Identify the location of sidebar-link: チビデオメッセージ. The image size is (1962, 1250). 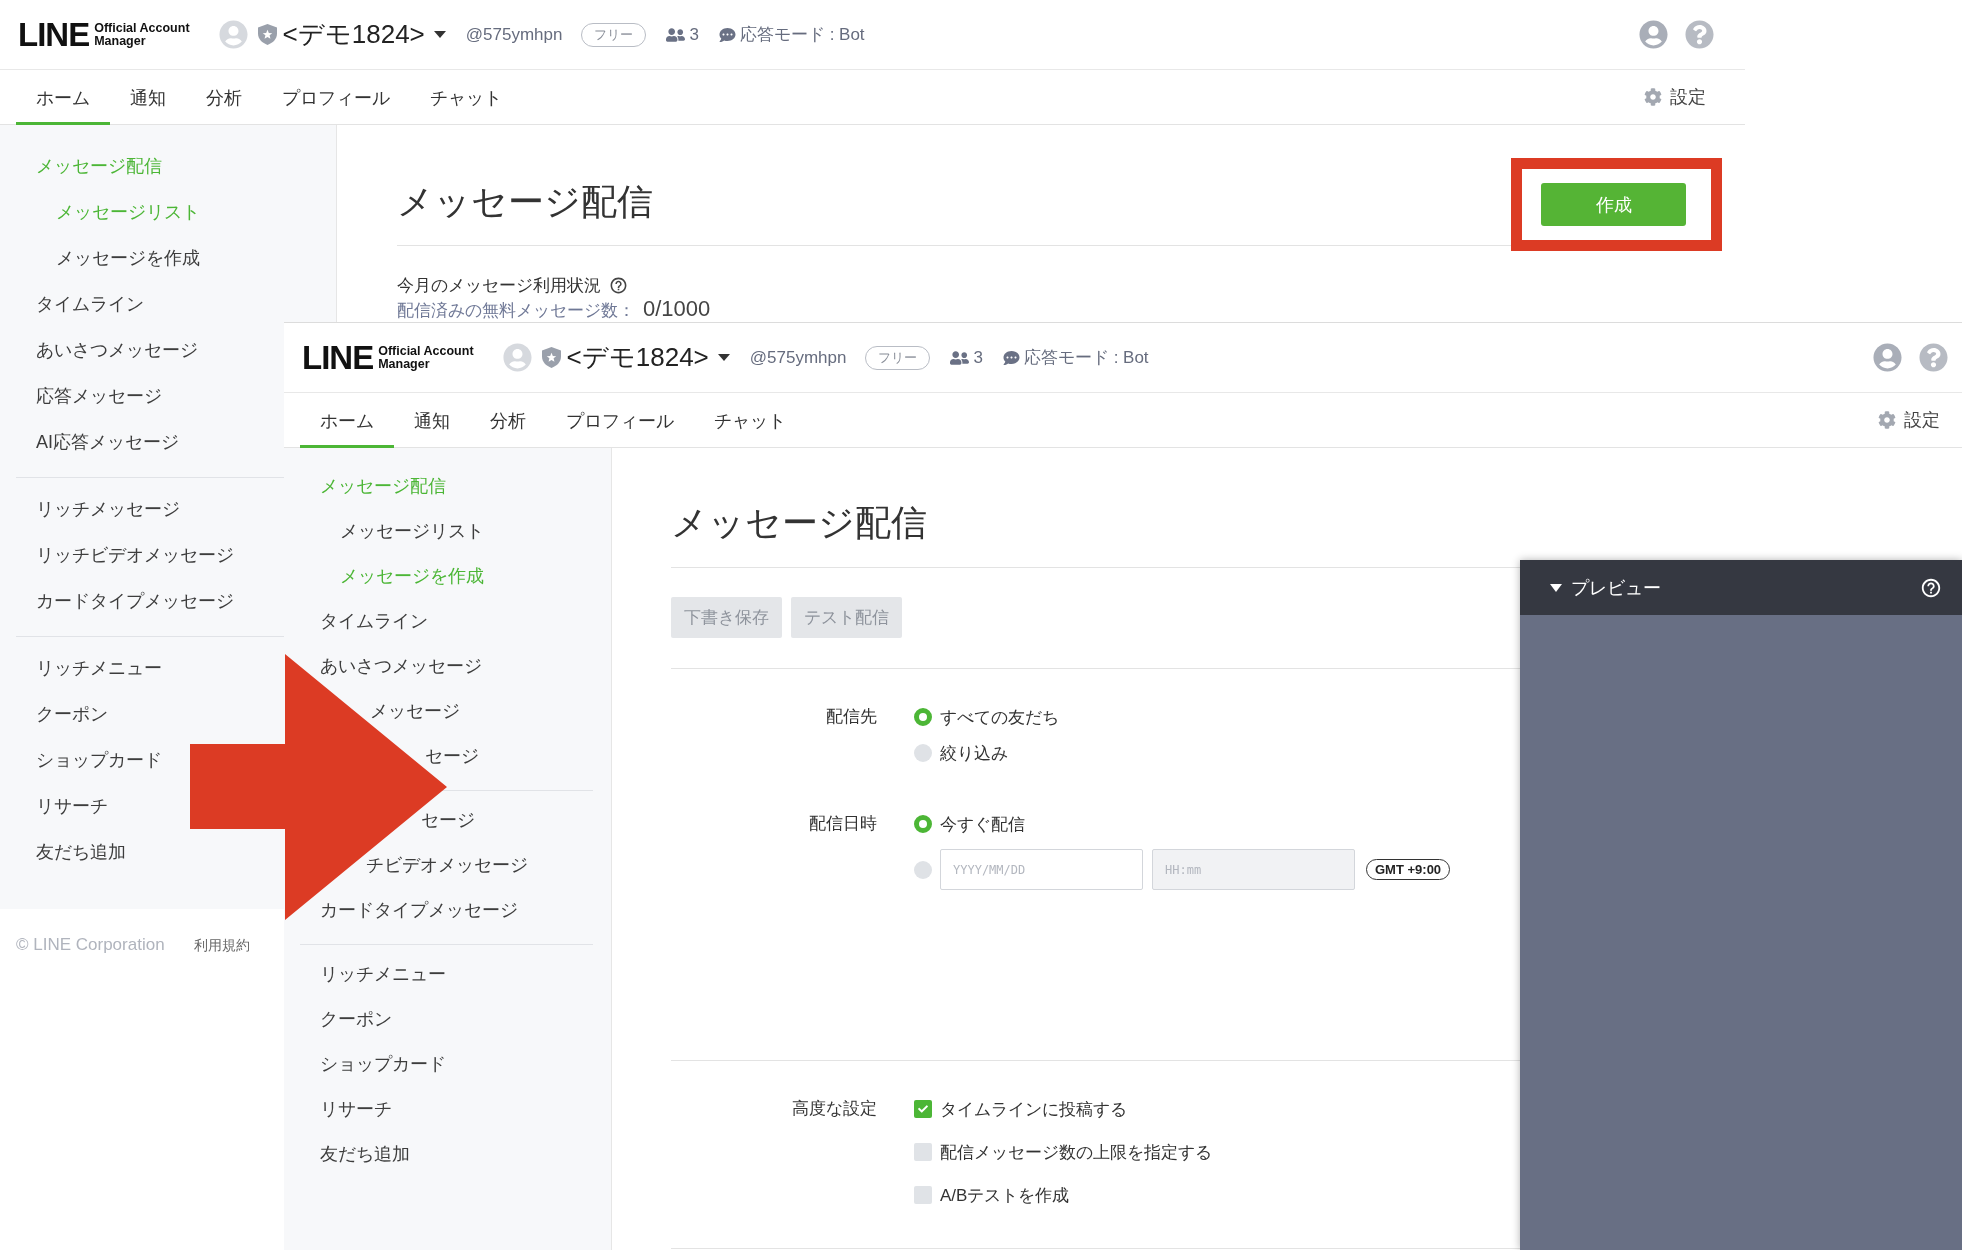
(447, 865).